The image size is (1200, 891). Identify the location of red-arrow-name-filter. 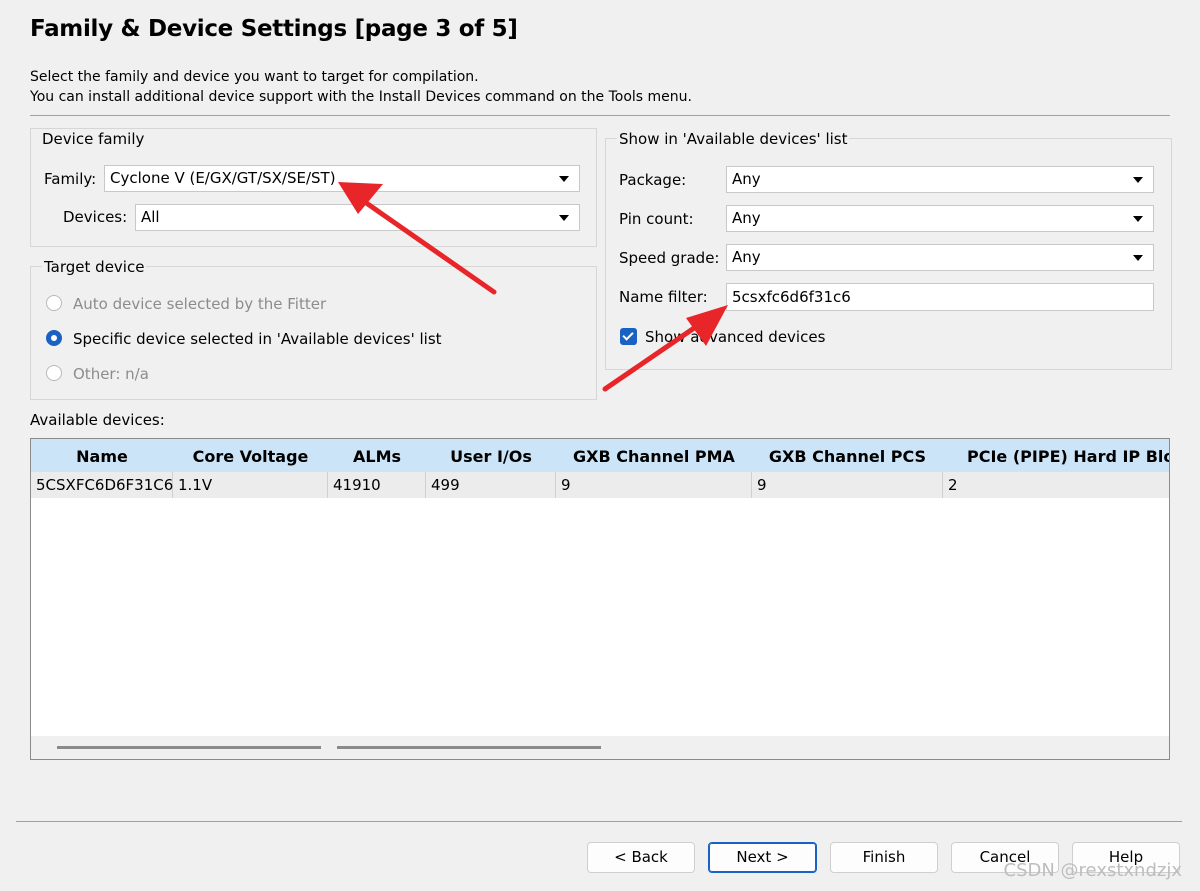
(665, 348).